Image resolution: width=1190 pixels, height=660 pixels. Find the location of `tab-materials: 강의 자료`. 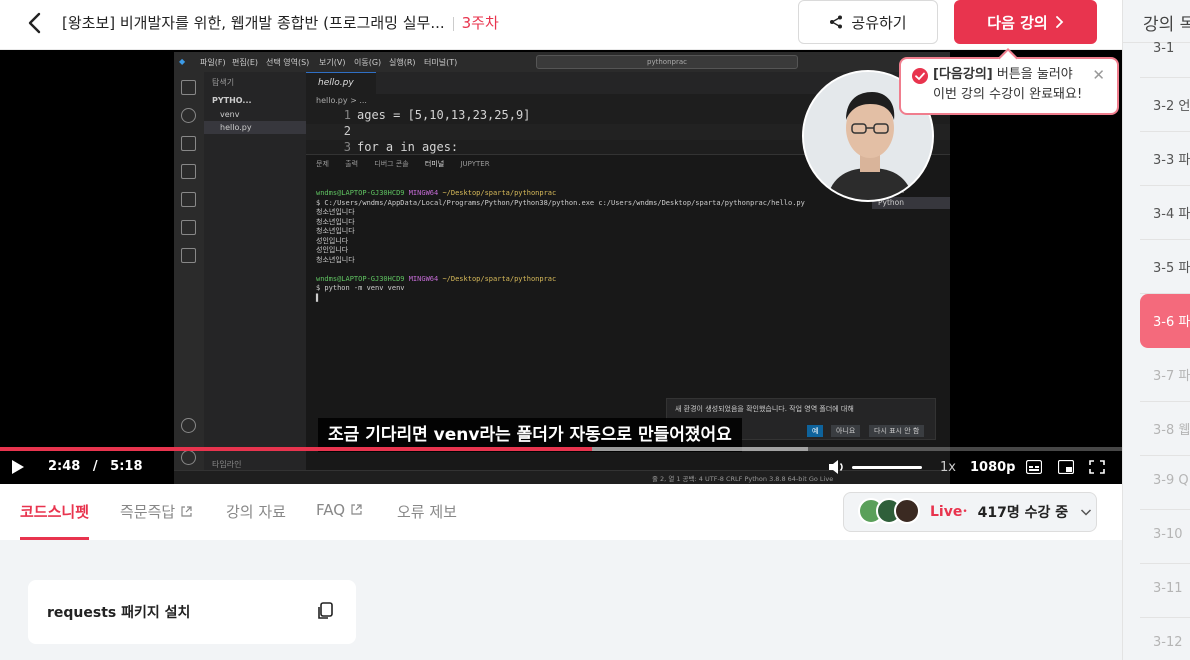

tab-materials: 강의 자료 is located at coordinates (256, 511).